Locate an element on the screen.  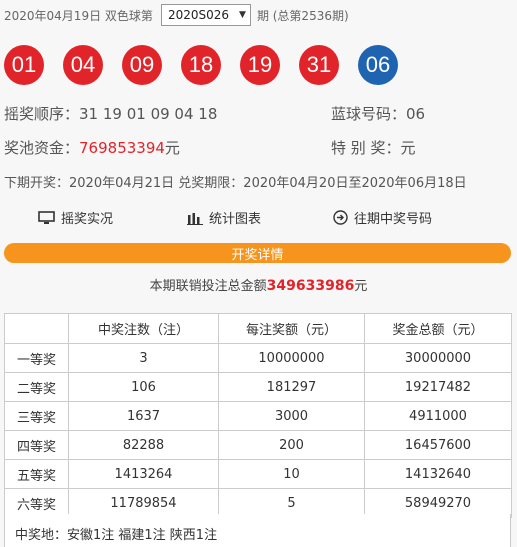
red-ball: 01 is located at coordinates (24, 65).